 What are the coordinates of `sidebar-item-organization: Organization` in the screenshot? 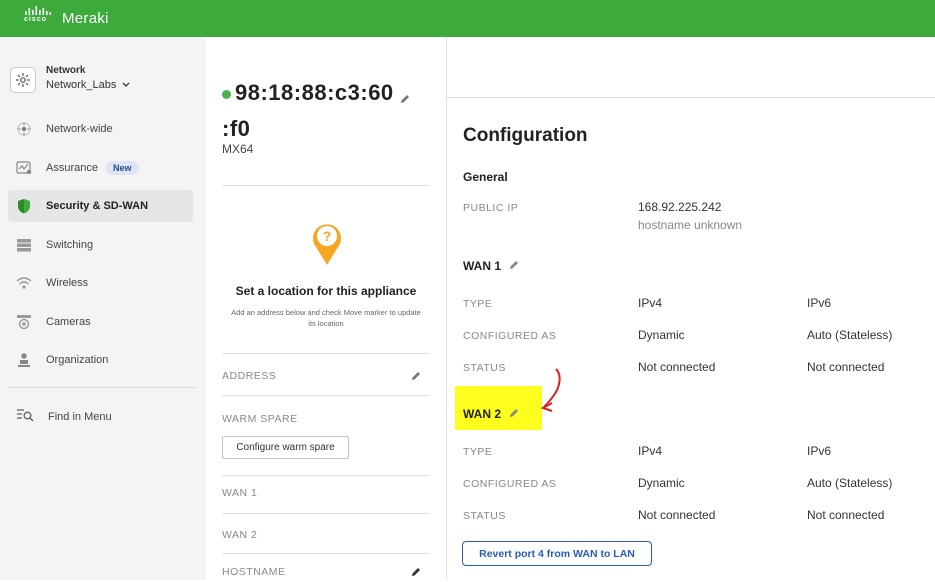 It's located at (100, 360).